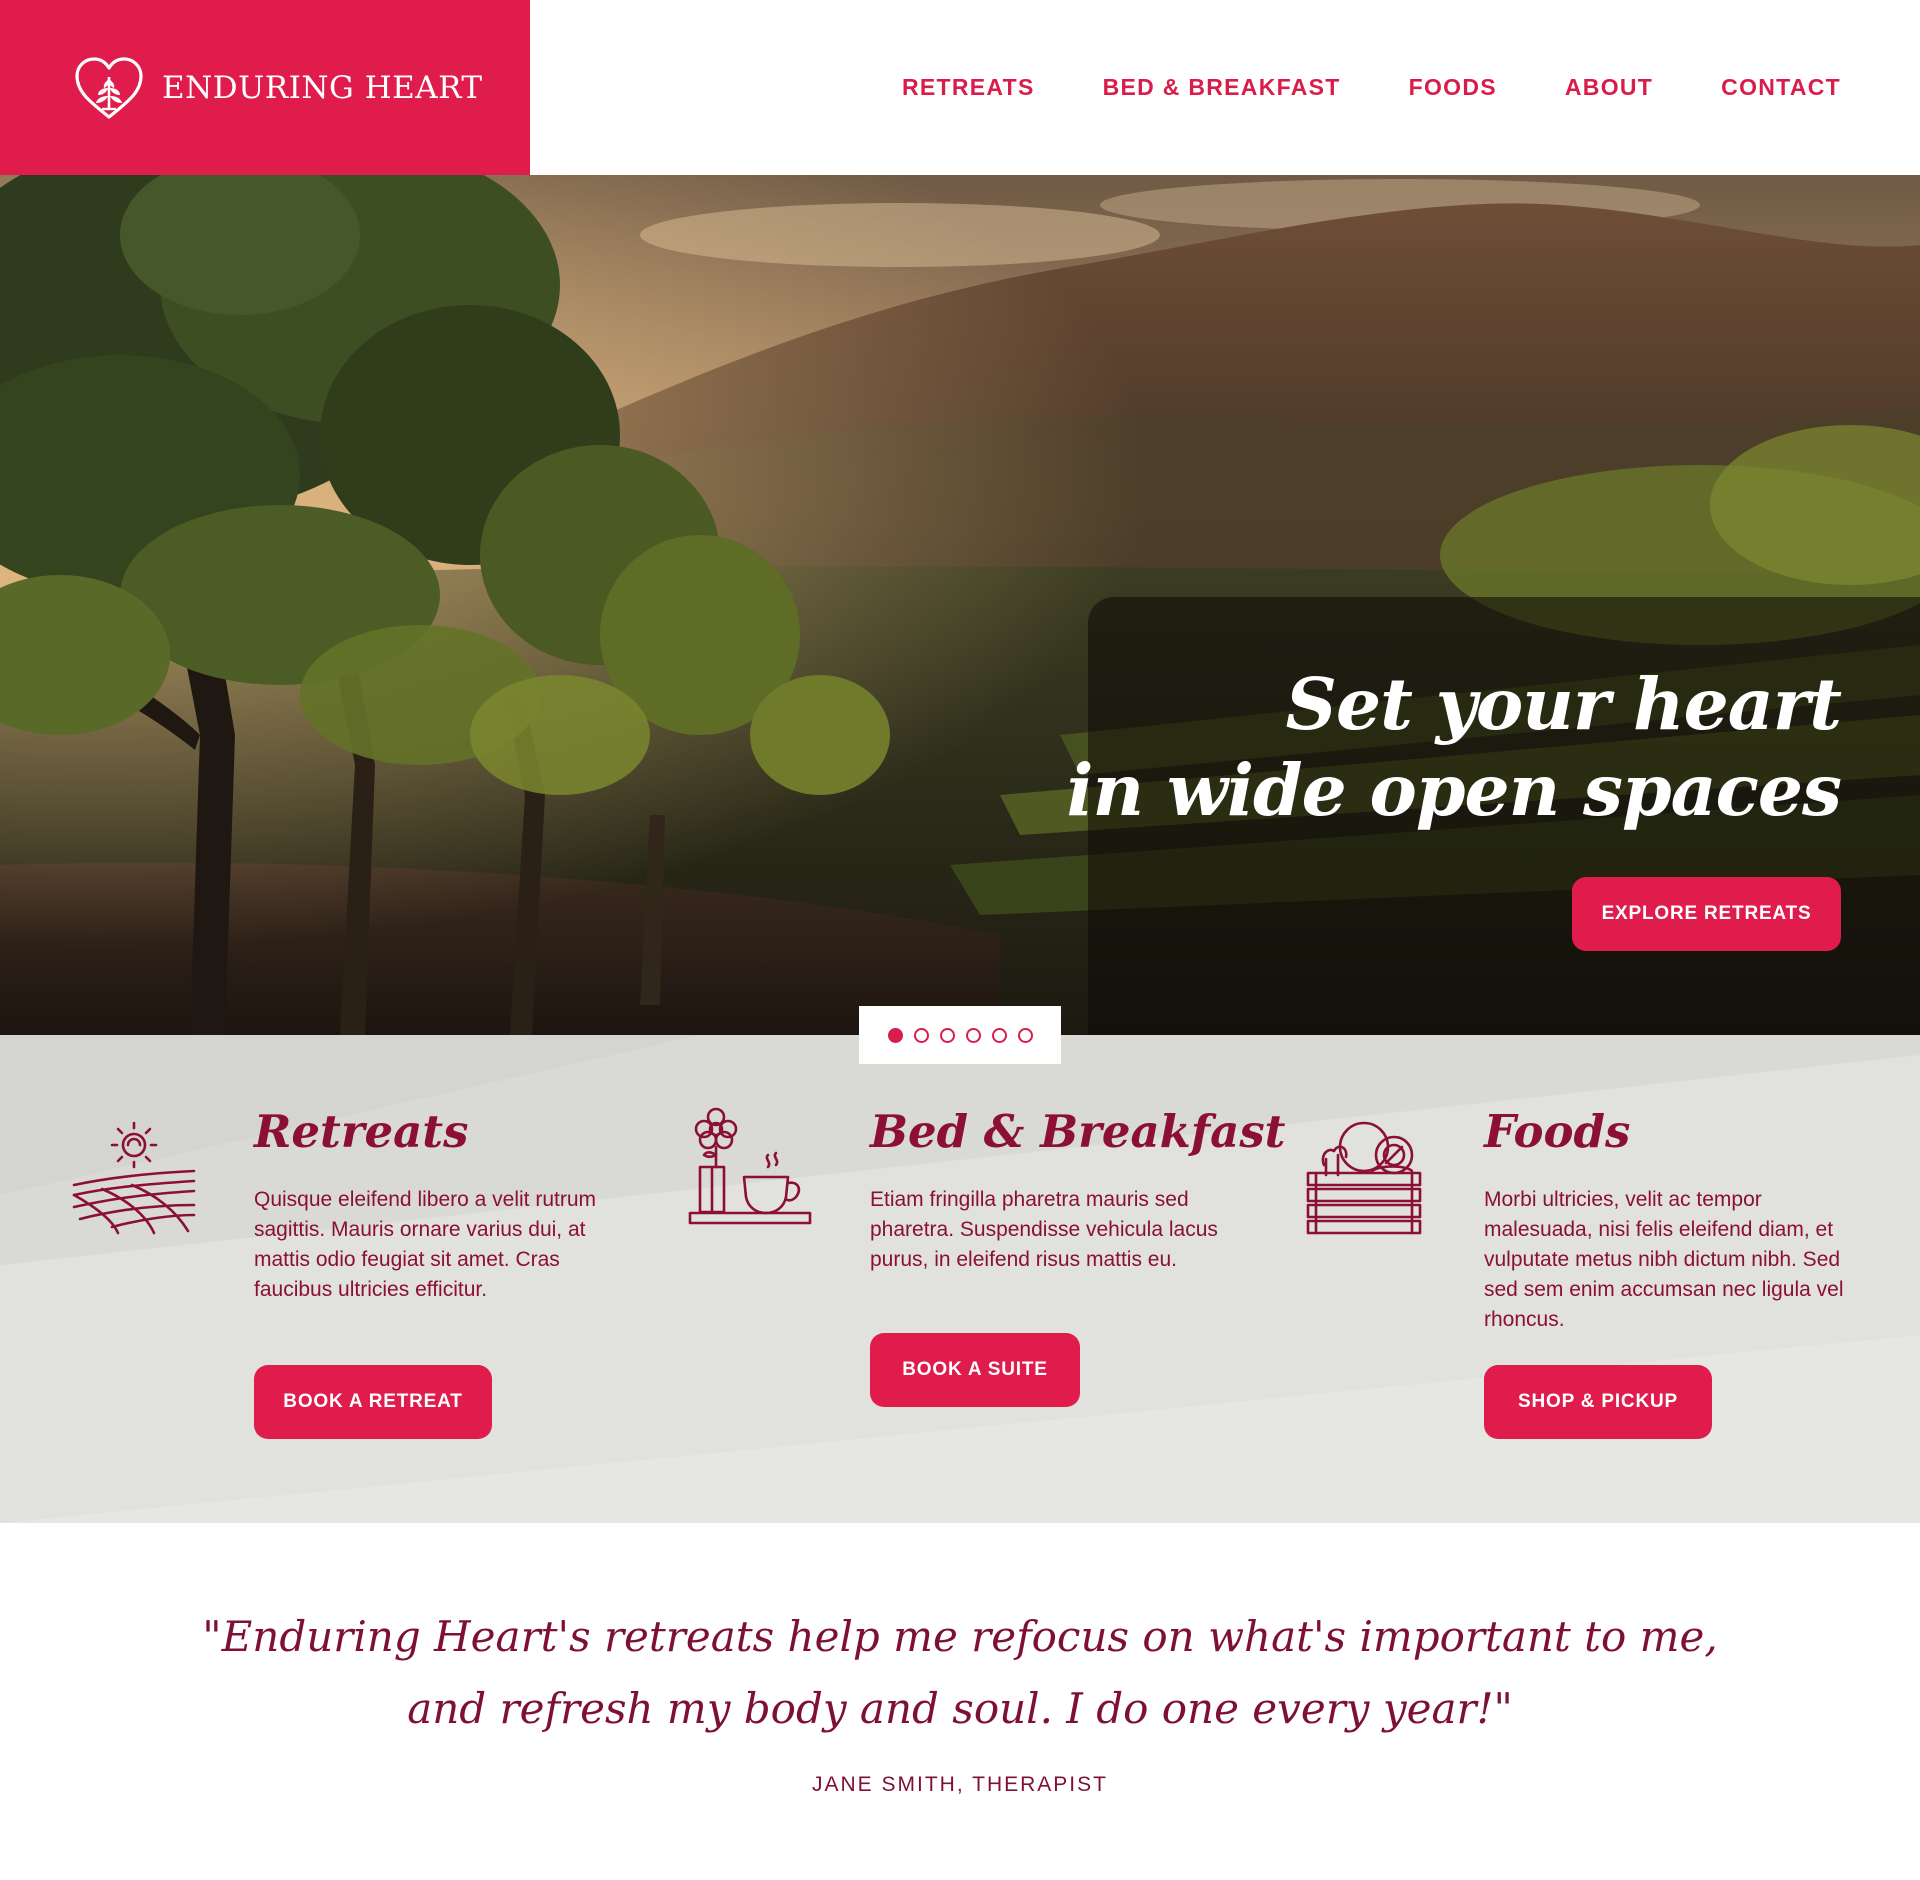  What do you see at coordinates (1454, 747) in the screenshot?
I see `hero-title: Set your heart in wide open spaces` at bounding box center [1454, 747].